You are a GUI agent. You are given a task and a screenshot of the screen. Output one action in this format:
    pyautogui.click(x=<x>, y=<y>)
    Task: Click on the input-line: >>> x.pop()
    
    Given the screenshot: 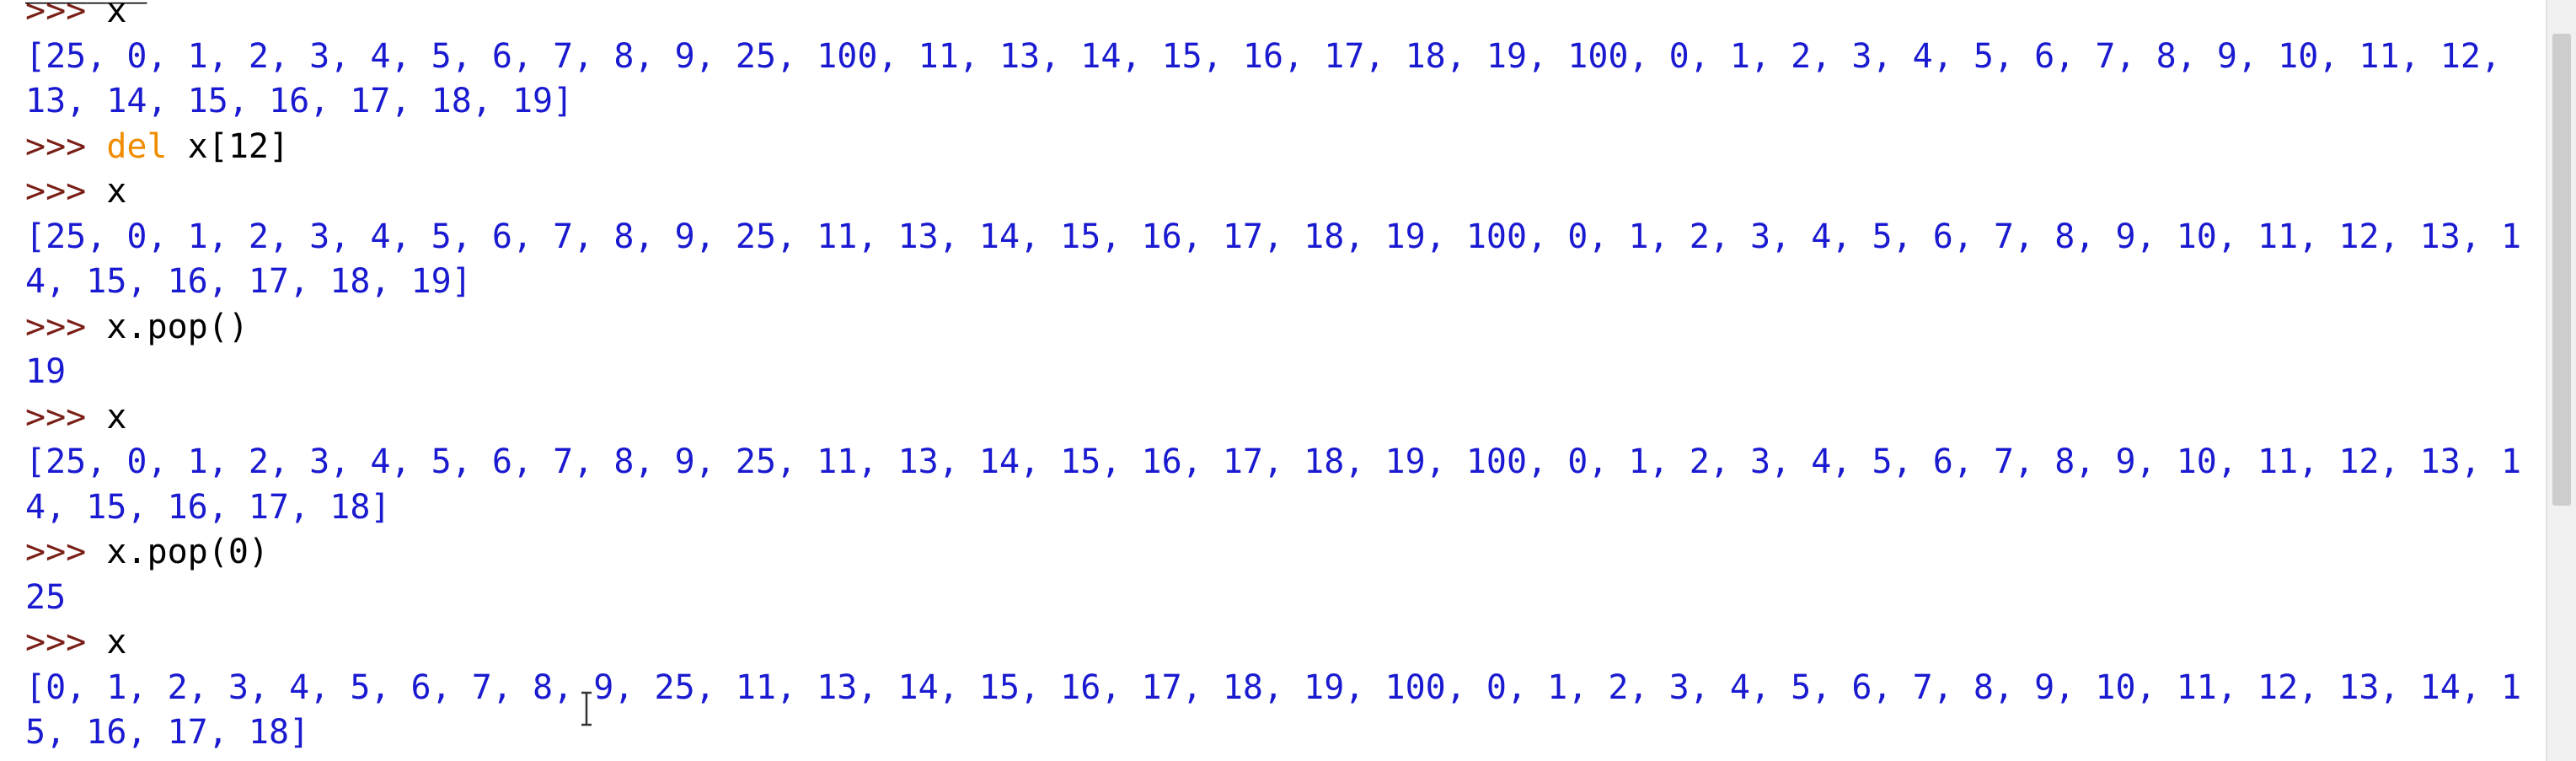 What is the action you would take?
    pyautogui.click(x=137, y=328)
    